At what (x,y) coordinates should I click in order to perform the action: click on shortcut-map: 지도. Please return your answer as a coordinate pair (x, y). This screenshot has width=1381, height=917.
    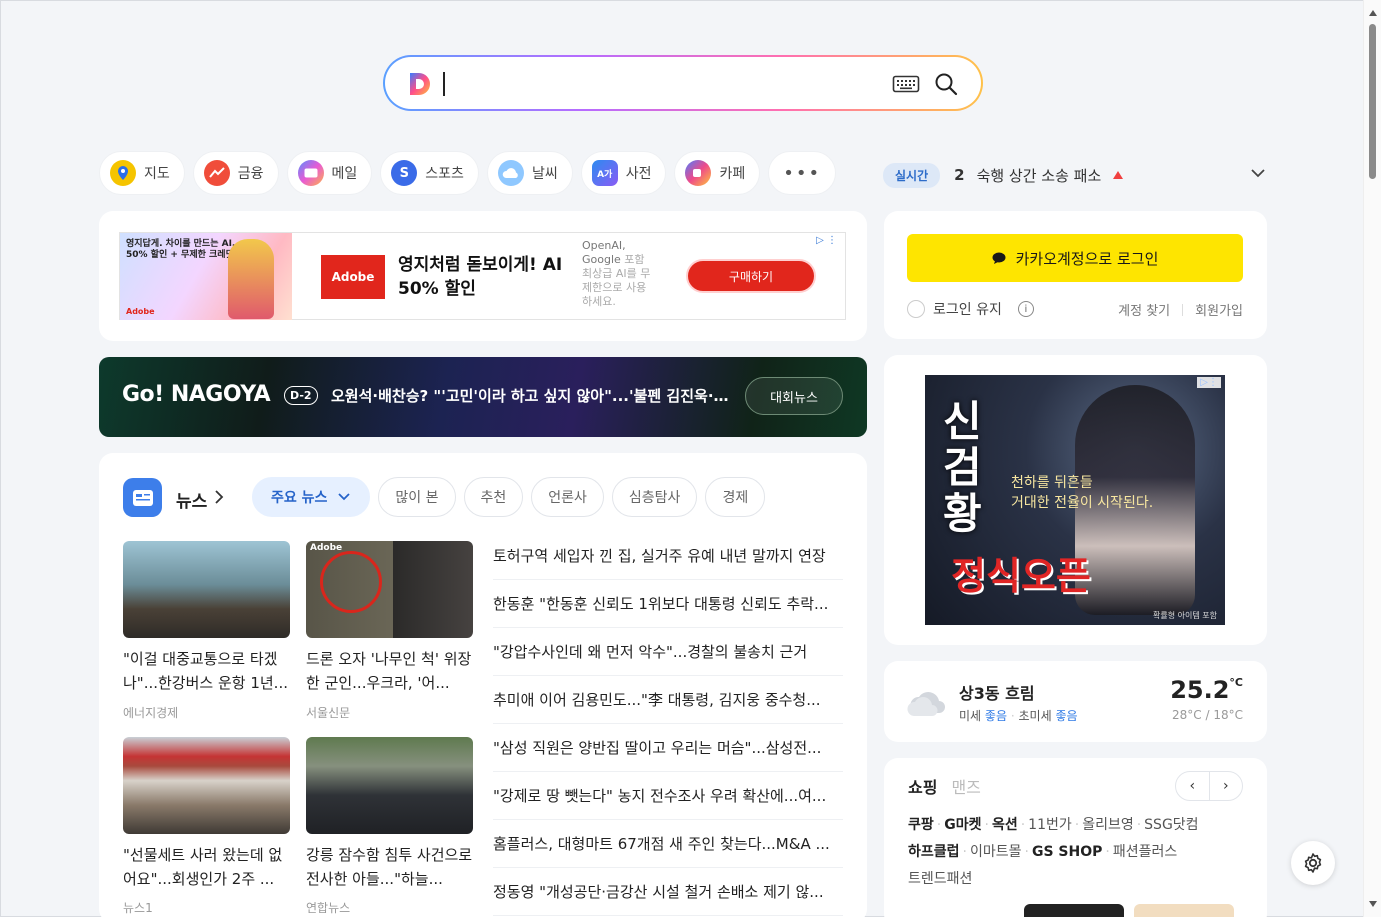
    Looking at the image, I should click on (142, 173).